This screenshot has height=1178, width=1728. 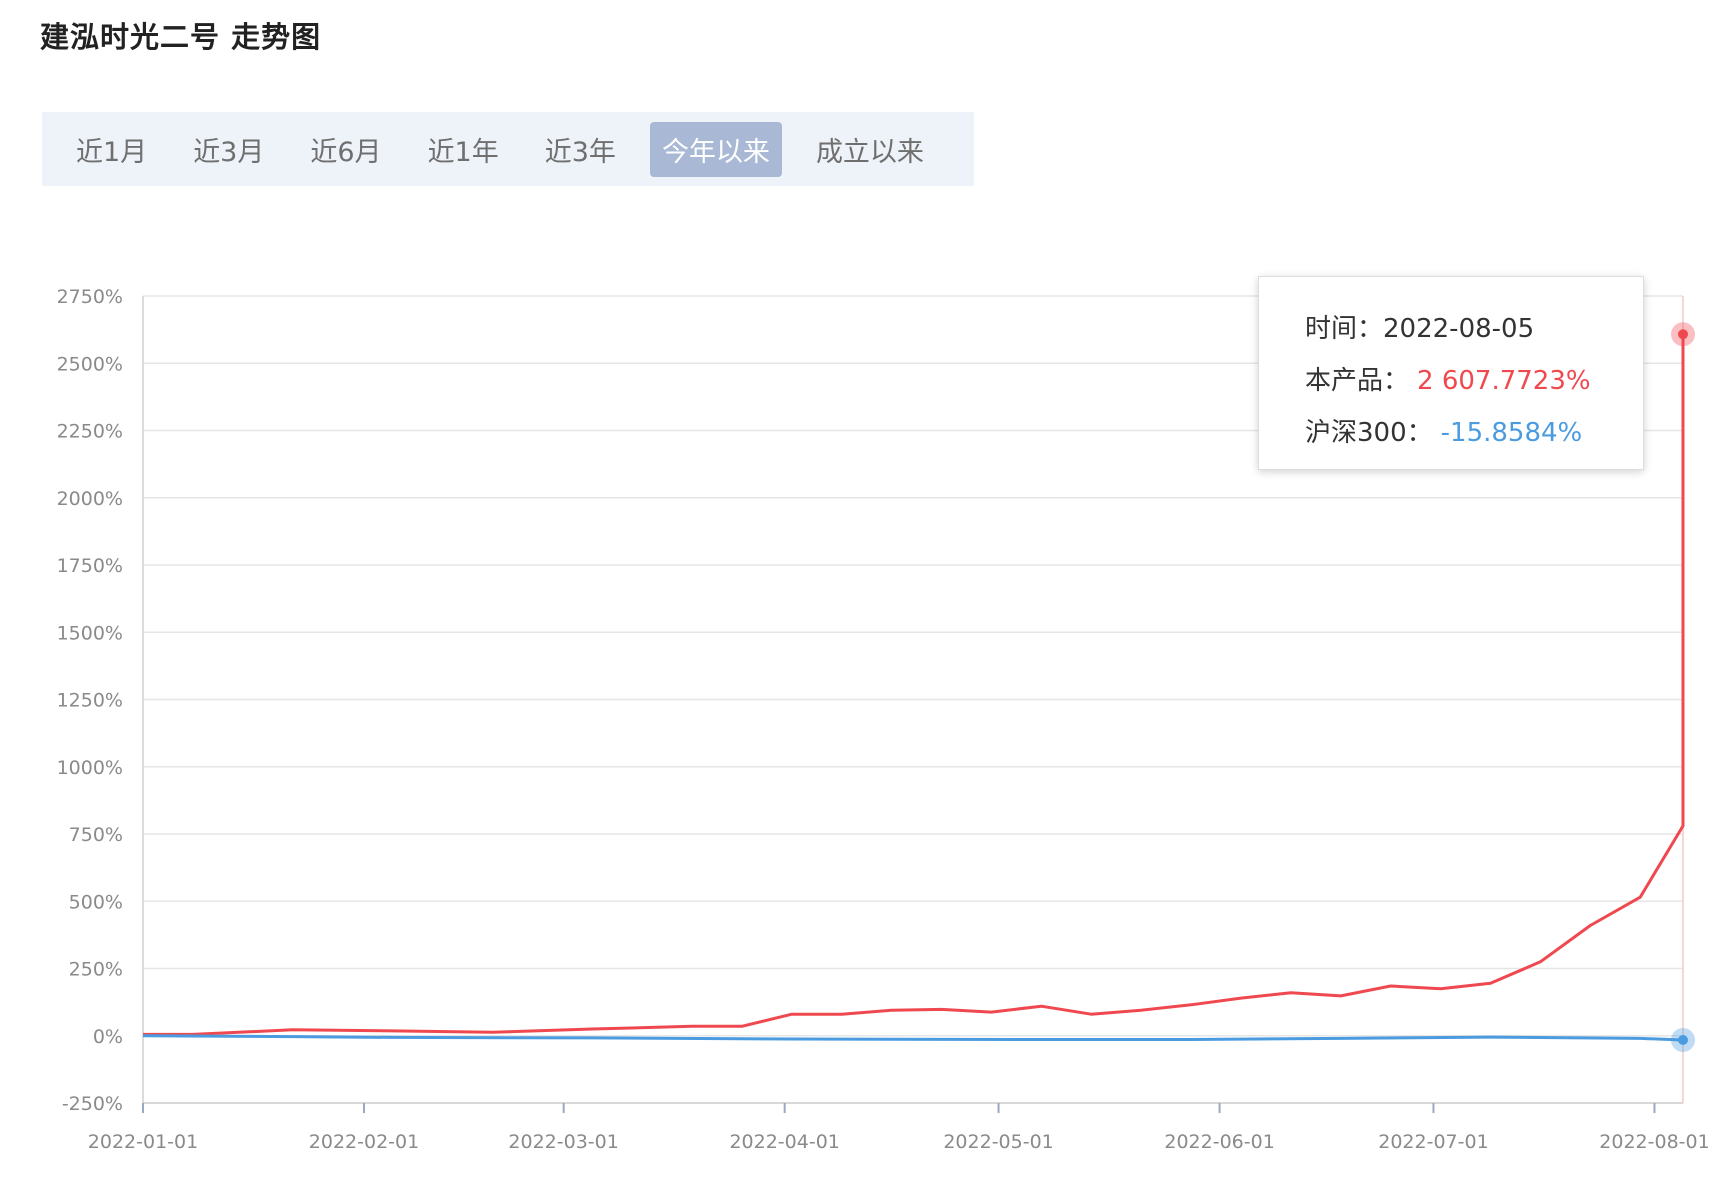 I want to click on tooltip-time-label: 时间：, so click(x=1344, y=329).